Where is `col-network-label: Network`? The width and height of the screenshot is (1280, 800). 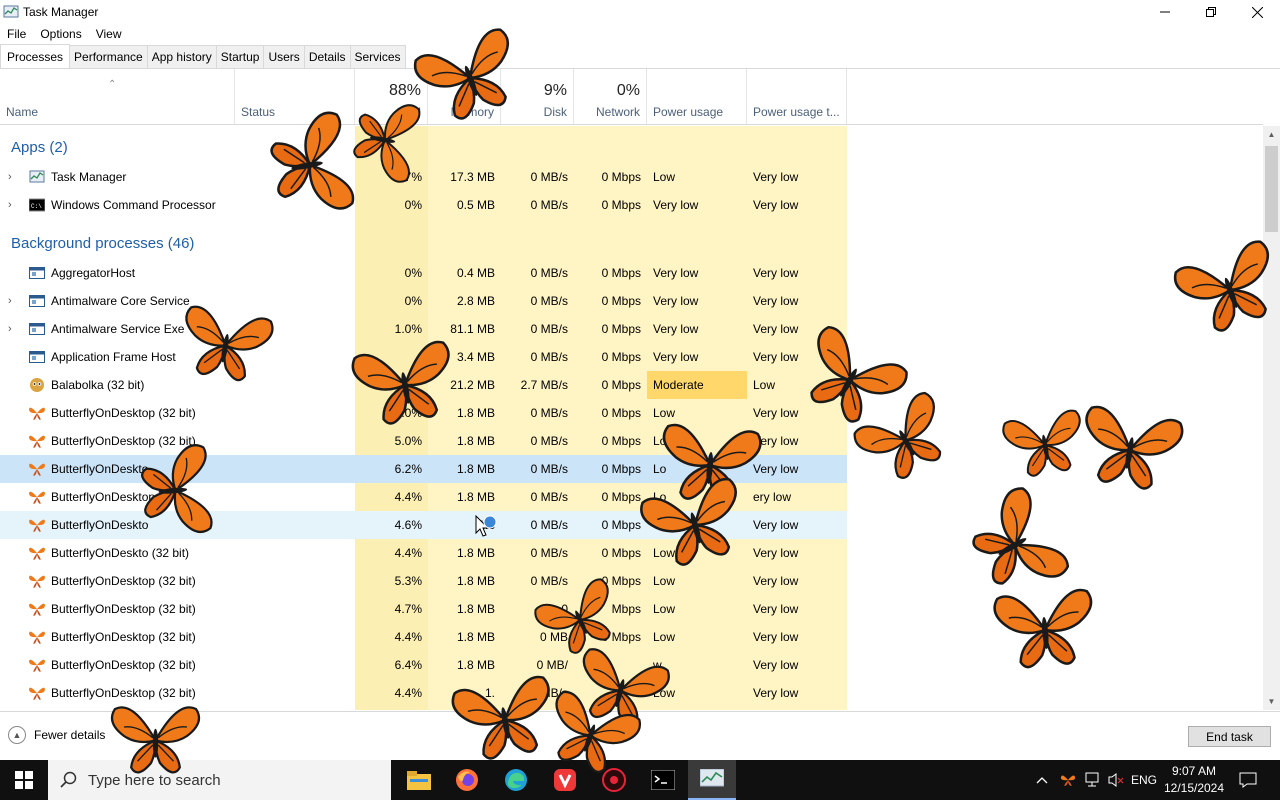
col-network-label: Network is located at coordinates (617, 112).